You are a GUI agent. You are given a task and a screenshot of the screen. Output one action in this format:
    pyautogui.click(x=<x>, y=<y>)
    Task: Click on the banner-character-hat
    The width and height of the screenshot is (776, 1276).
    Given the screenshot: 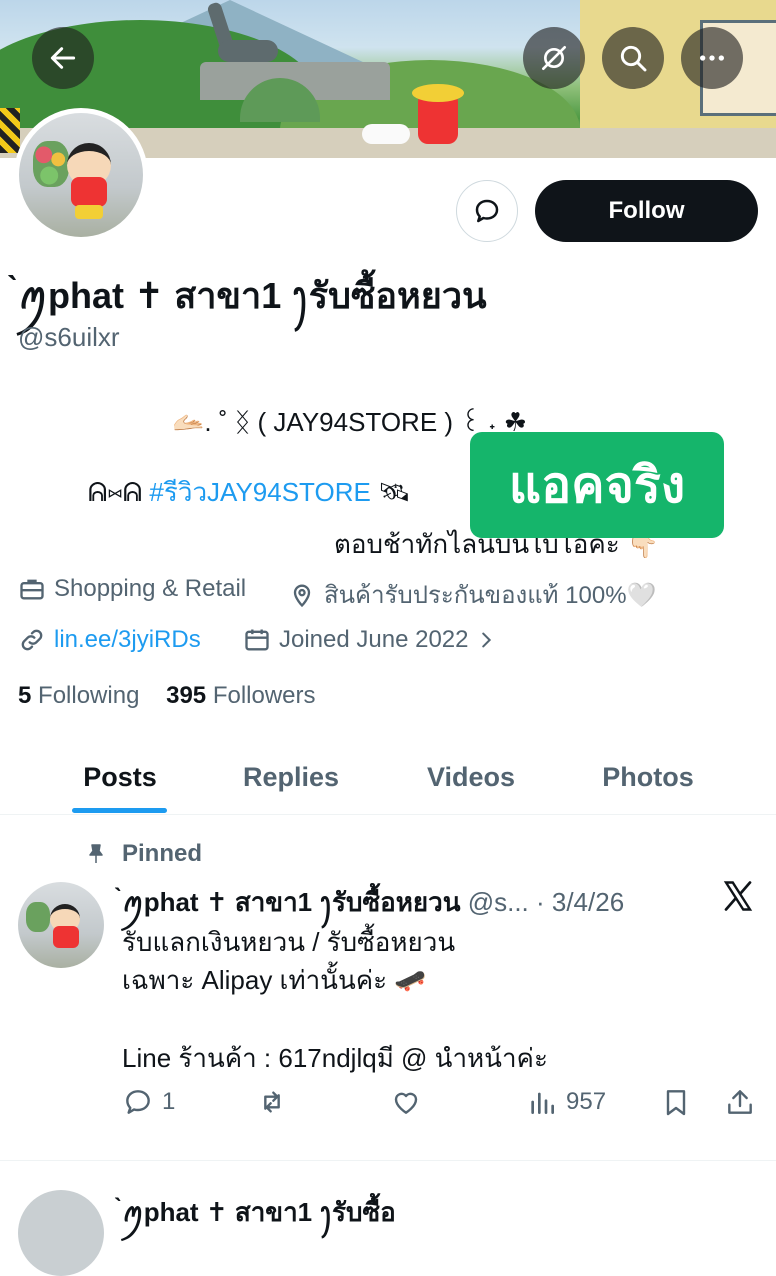 What is the action you would take?
    pyautogui.click(x=438, y=93)
    